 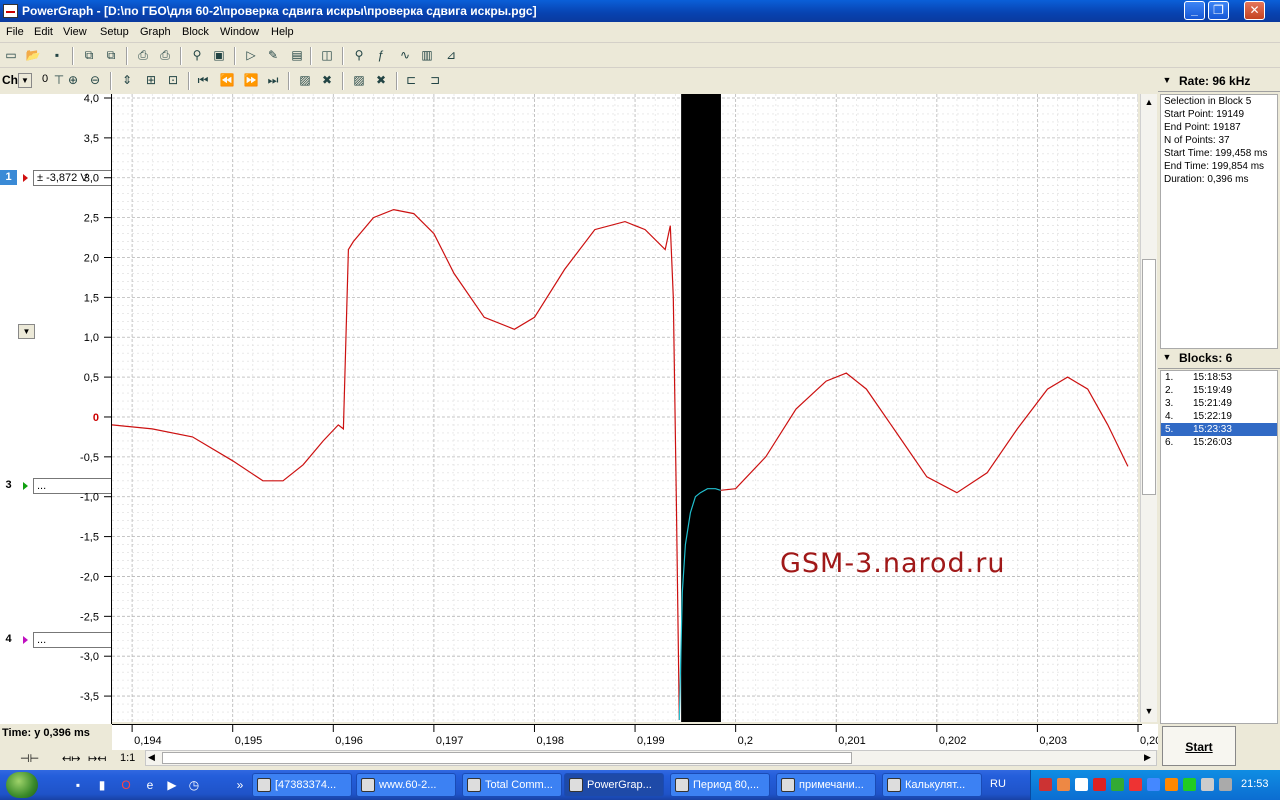 What do you see at coordinates (203, 80) in the screenshot?
I see `first-icon: ⏮` at bounding box center [203, 80].